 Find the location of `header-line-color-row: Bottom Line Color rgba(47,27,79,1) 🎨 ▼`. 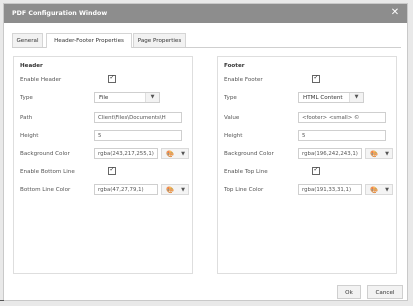

header-line-color-row: Bottom Line Color rgba(47,27,79,1) 🎨 ▼ is located at coordinates (103, 190).